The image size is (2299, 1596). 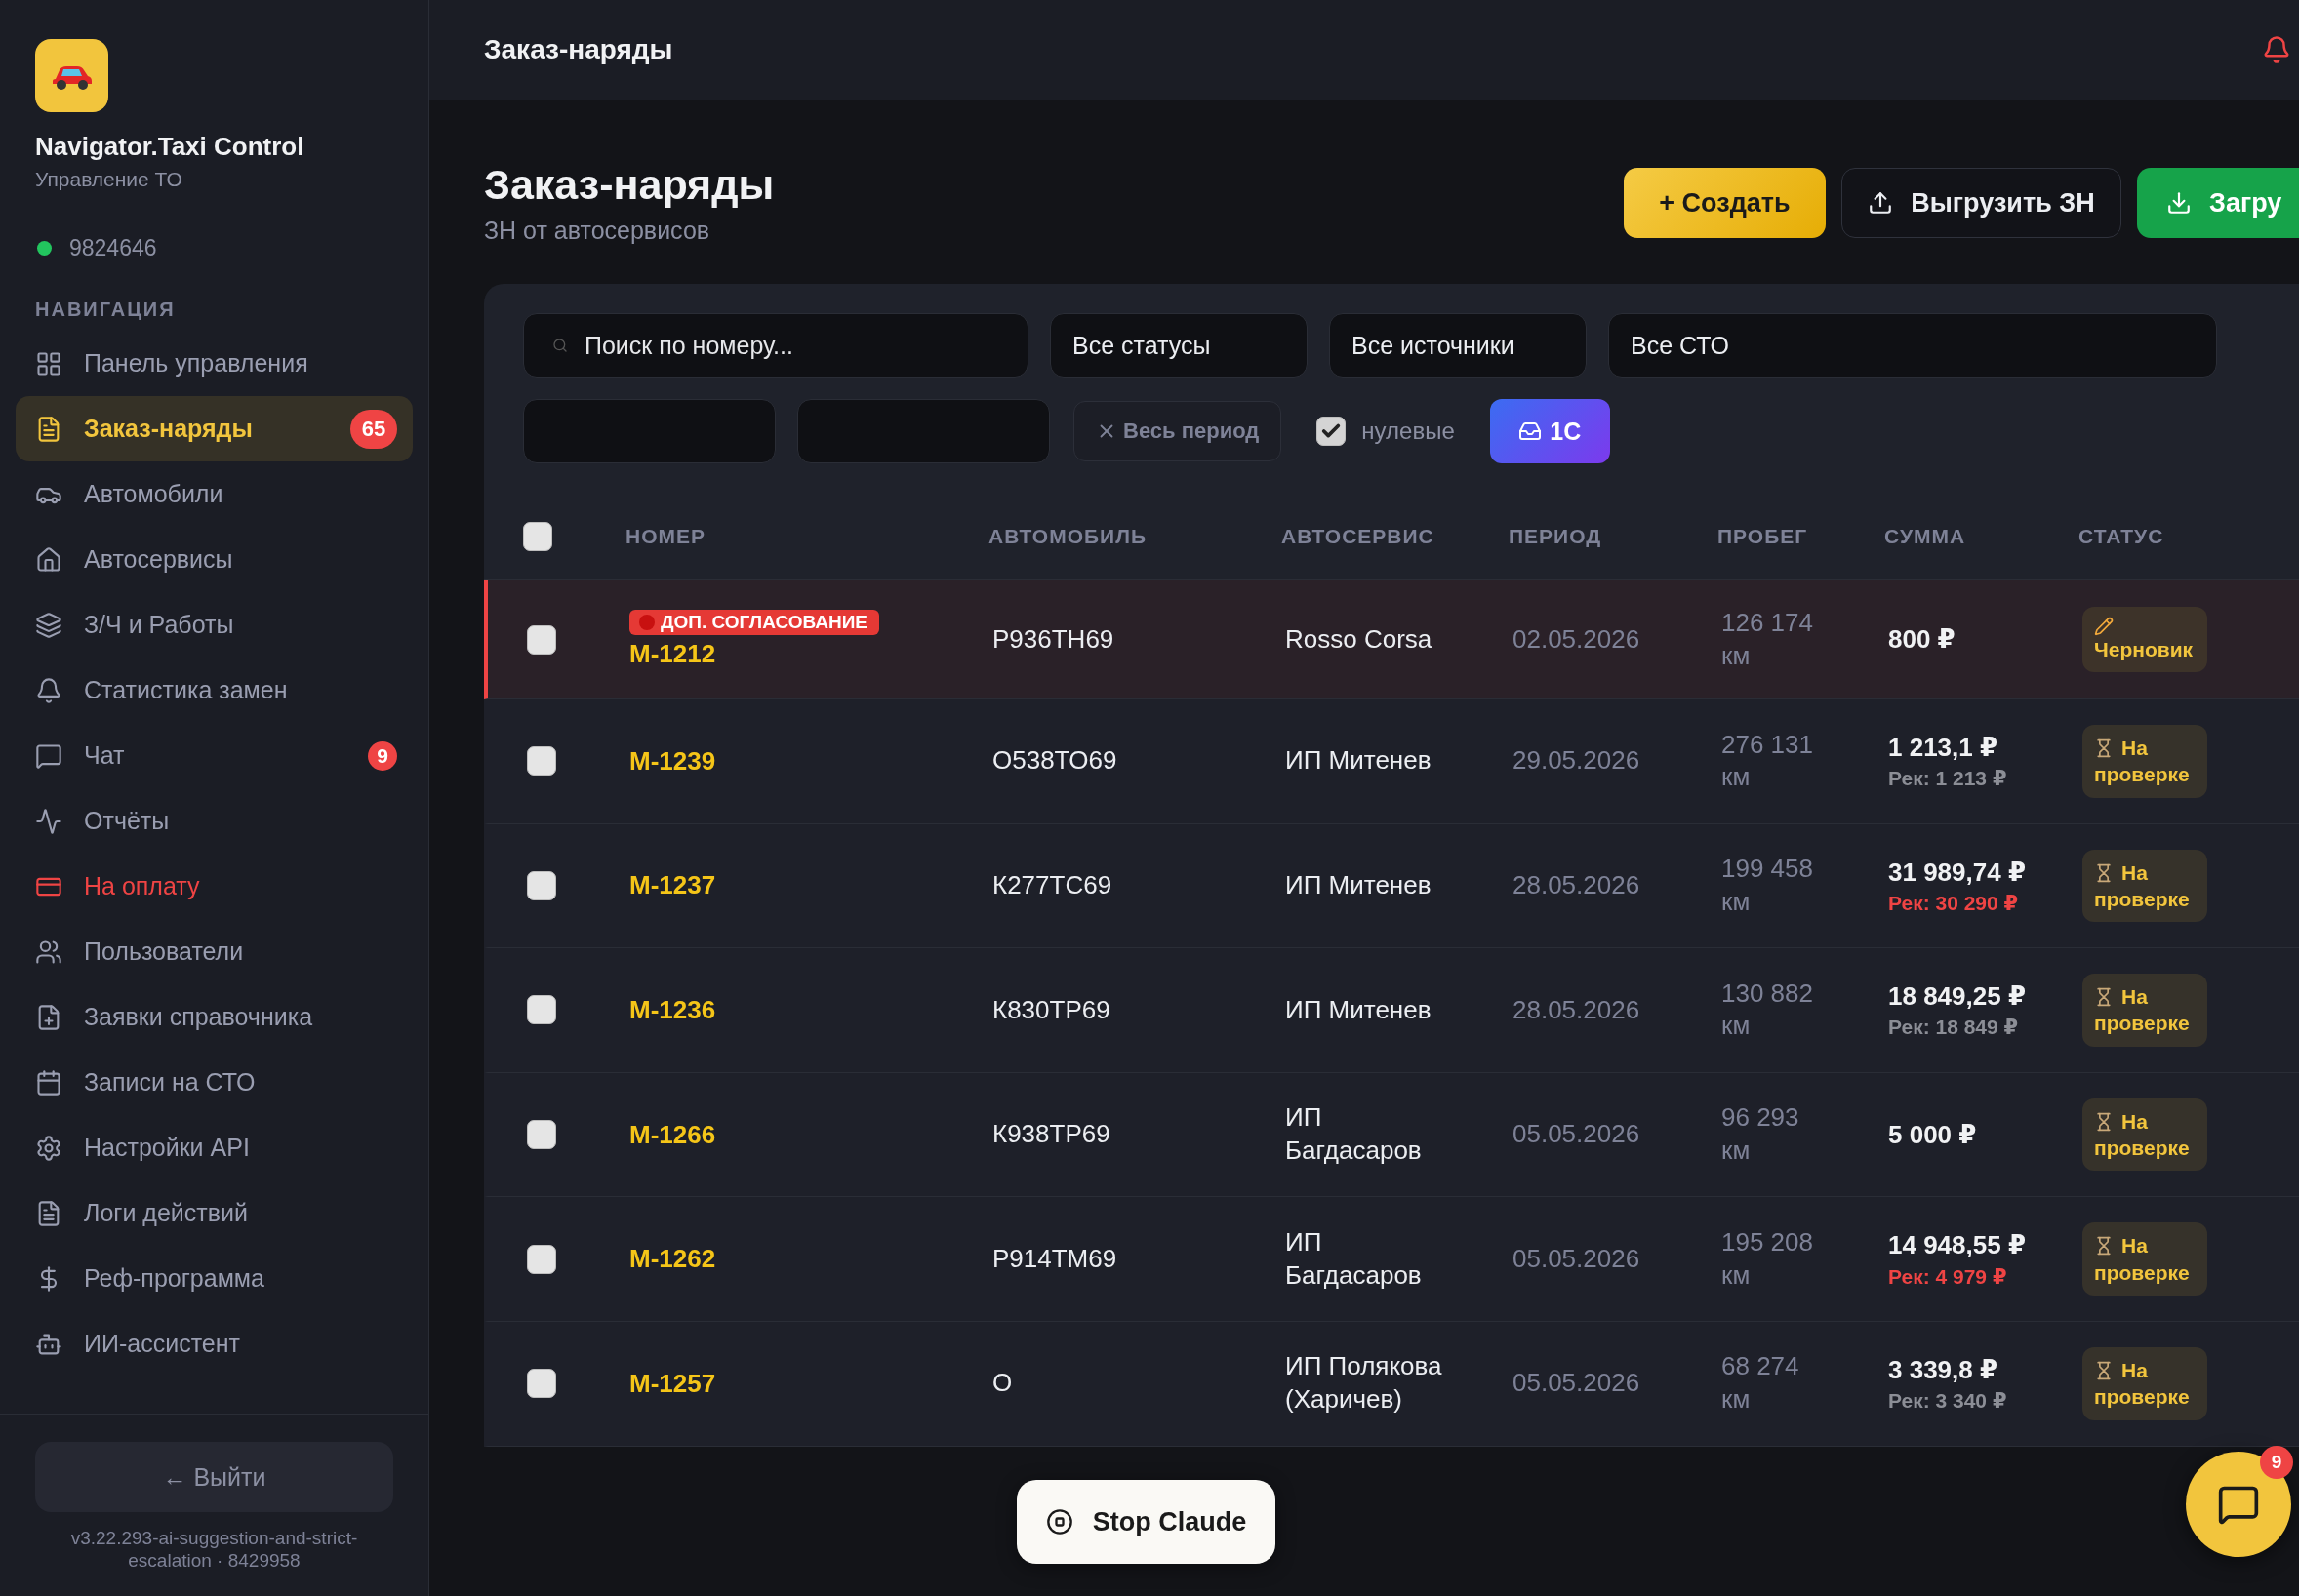 I want to click on nav-item: Настройки API, so click(x=214, y=1147).